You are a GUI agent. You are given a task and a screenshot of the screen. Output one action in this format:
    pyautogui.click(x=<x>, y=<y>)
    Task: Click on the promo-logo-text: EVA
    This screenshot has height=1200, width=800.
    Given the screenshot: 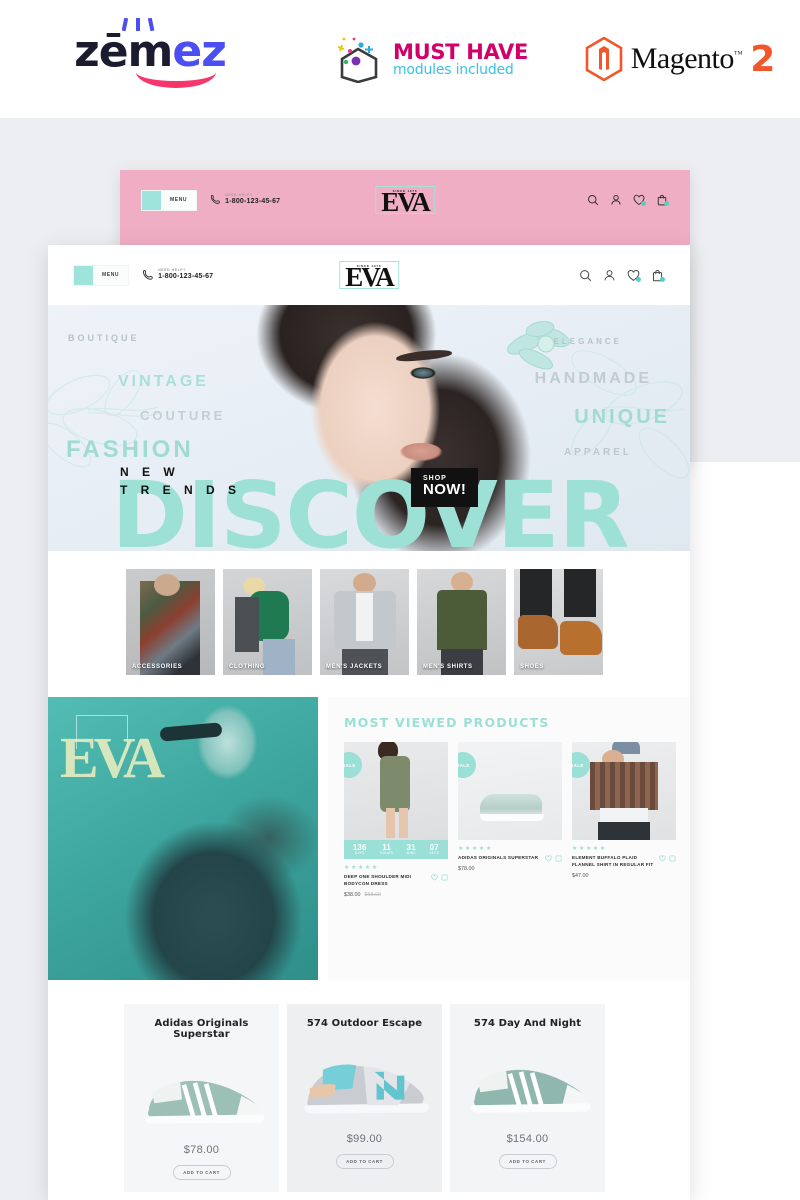 What is the action you would take?
    pyautogui.click(x=112, y=757)
    